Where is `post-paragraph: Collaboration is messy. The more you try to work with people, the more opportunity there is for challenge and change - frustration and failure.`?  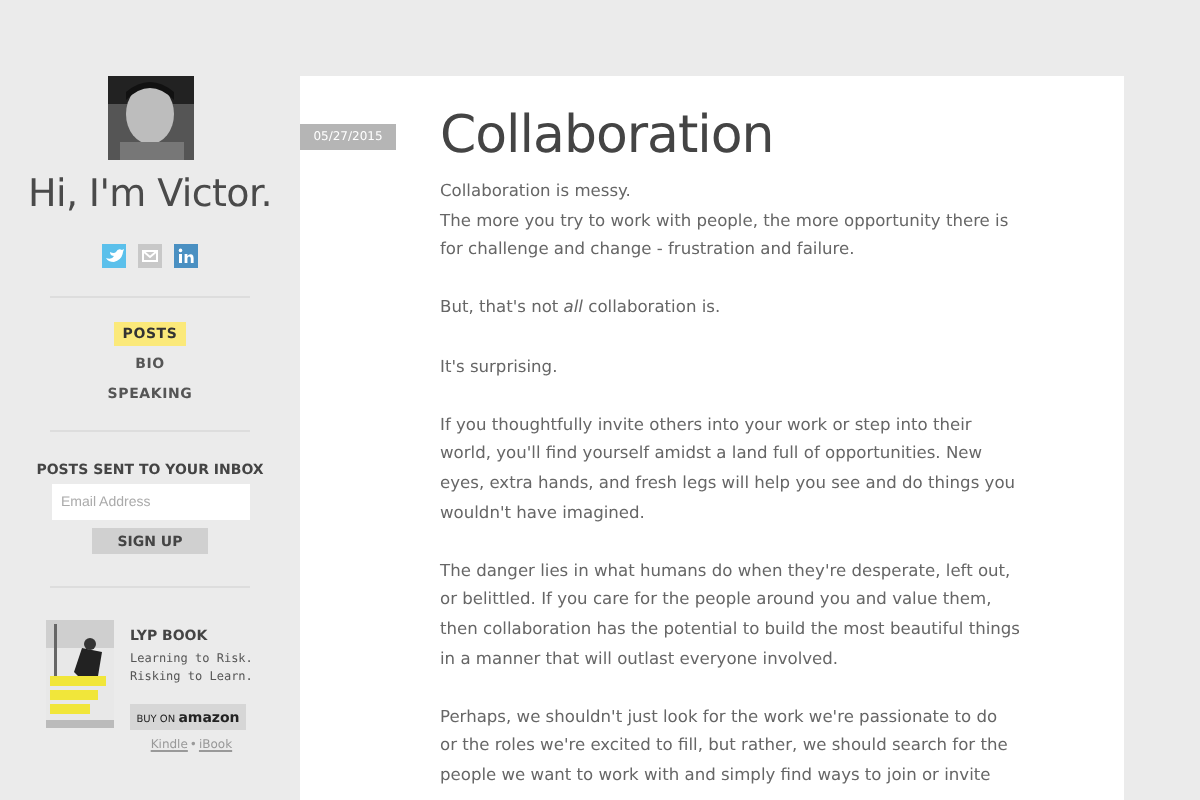 post-paragraph: Collaboration is messy. The more you try to work with people, the more opportunity there is for challenge and change - frustration and failure. is located at coordinates (725, 220).